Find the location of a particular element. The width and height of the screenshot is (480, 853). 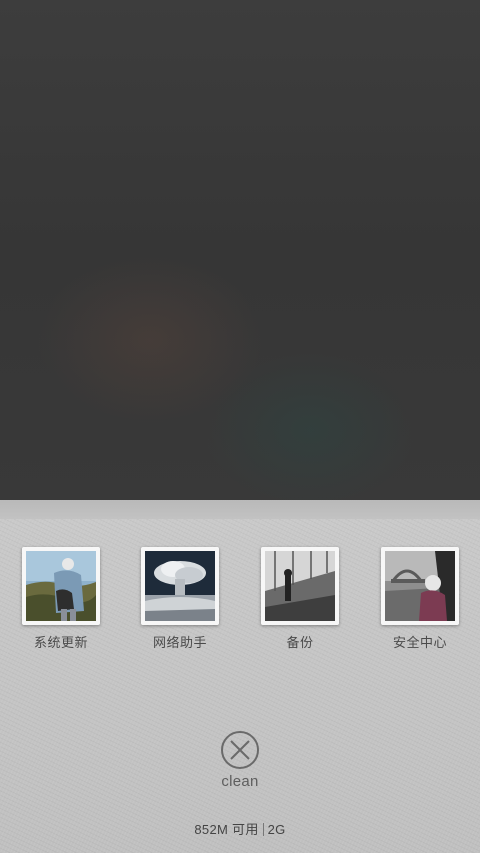

shortcut-security-center: 安全中心 is located at coordinates (420, 601).